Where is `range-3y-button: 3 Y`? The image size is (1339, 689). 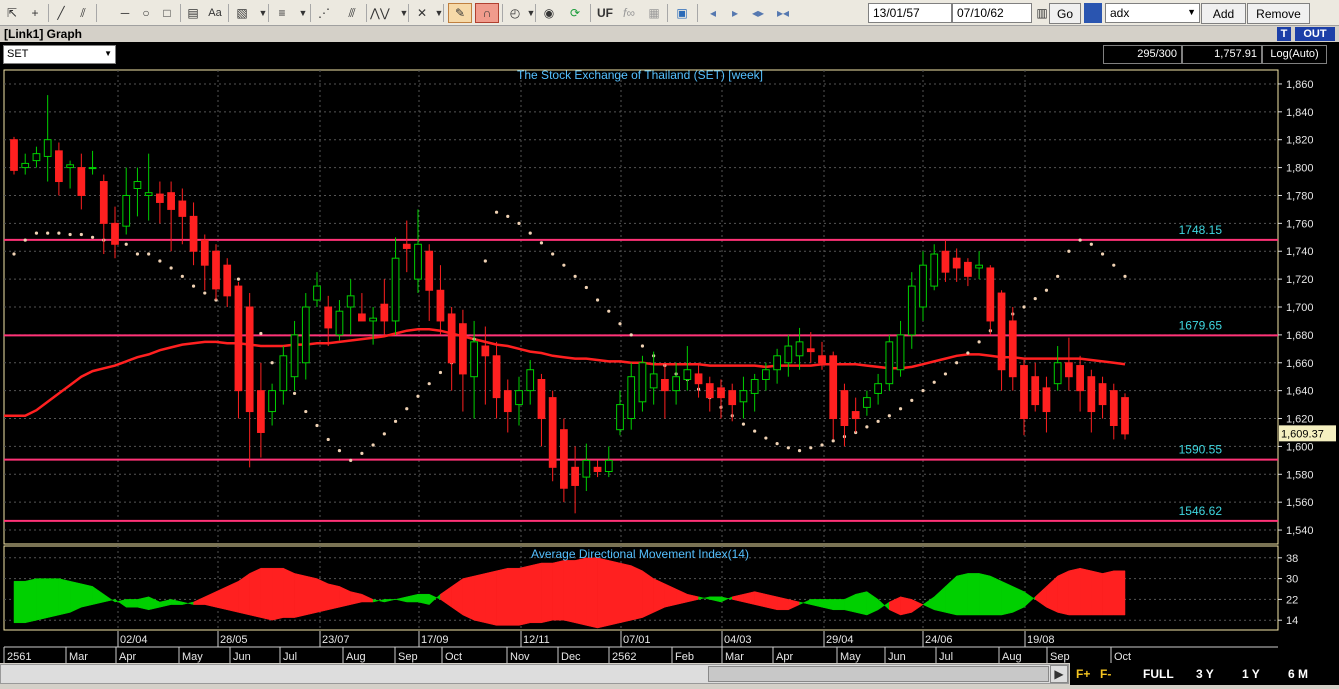
range-3y-button: 3 Y is located at coordinates (1205, 674).